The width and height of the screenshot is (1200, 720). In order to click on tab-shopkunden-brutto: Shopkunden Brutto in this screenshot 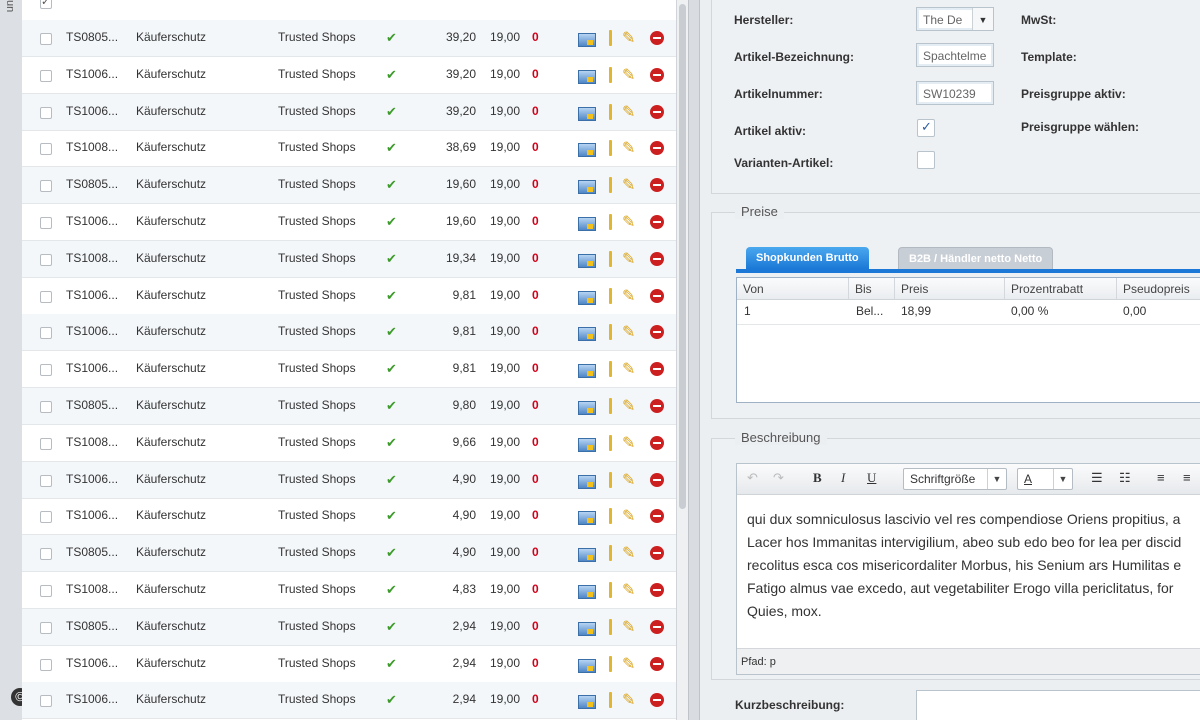, I will do `click(807, 258)`.